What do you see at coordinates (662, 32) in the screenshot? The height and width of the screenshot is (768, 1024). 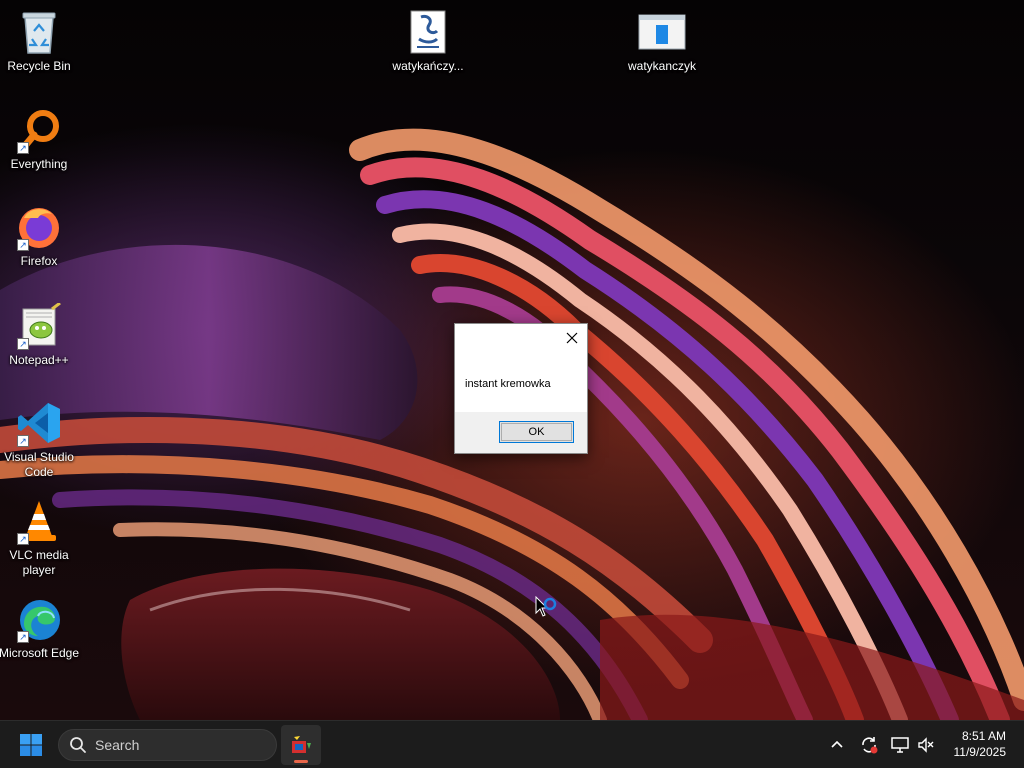 I see `application-window-icon` at bounding box center [662, 32].